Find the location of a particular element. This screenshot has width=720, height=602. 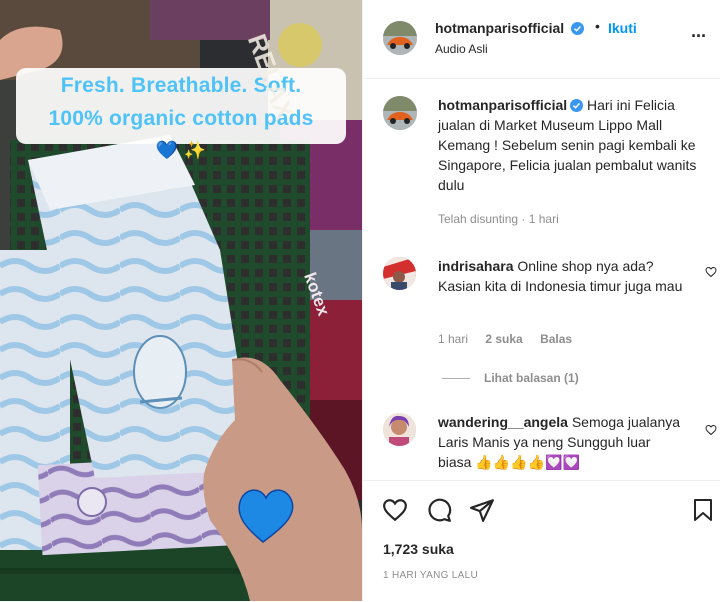

likes-count: 1,723 suka is located at coordinates (418, 549).